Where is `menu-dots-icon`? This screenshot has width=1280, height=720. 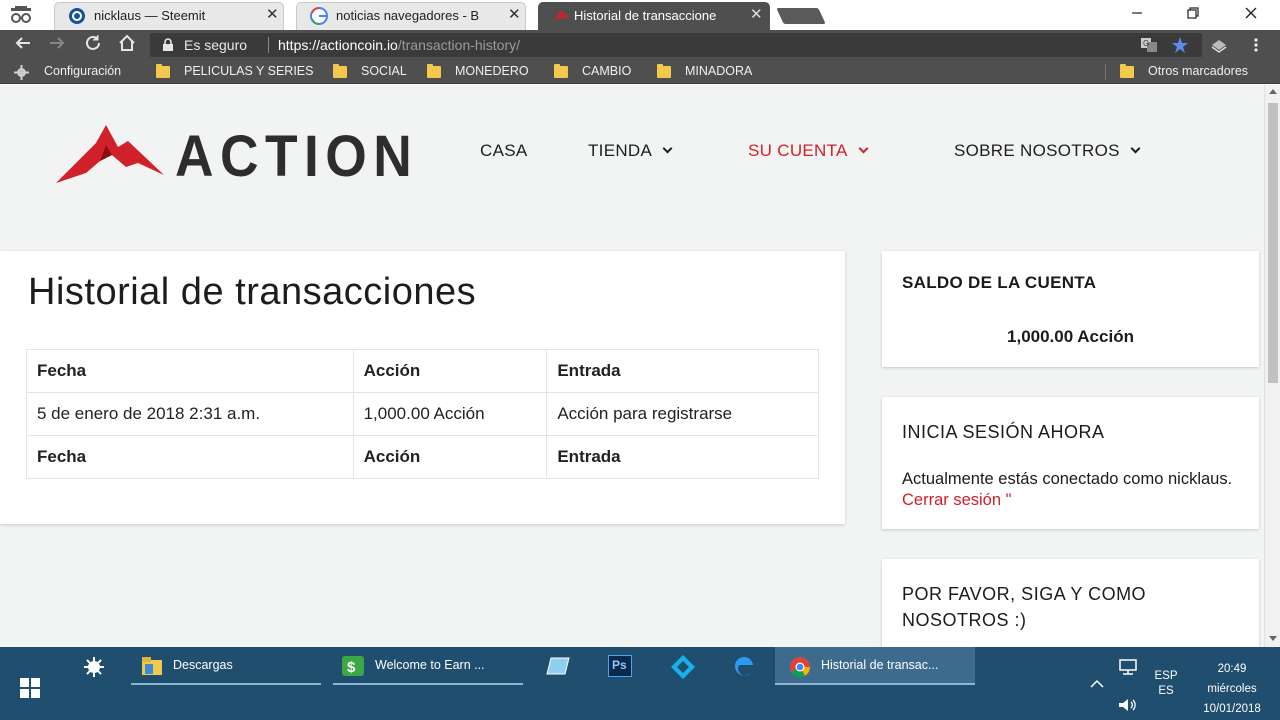
menu-dots-icon is located at coordinates (1256, 45).